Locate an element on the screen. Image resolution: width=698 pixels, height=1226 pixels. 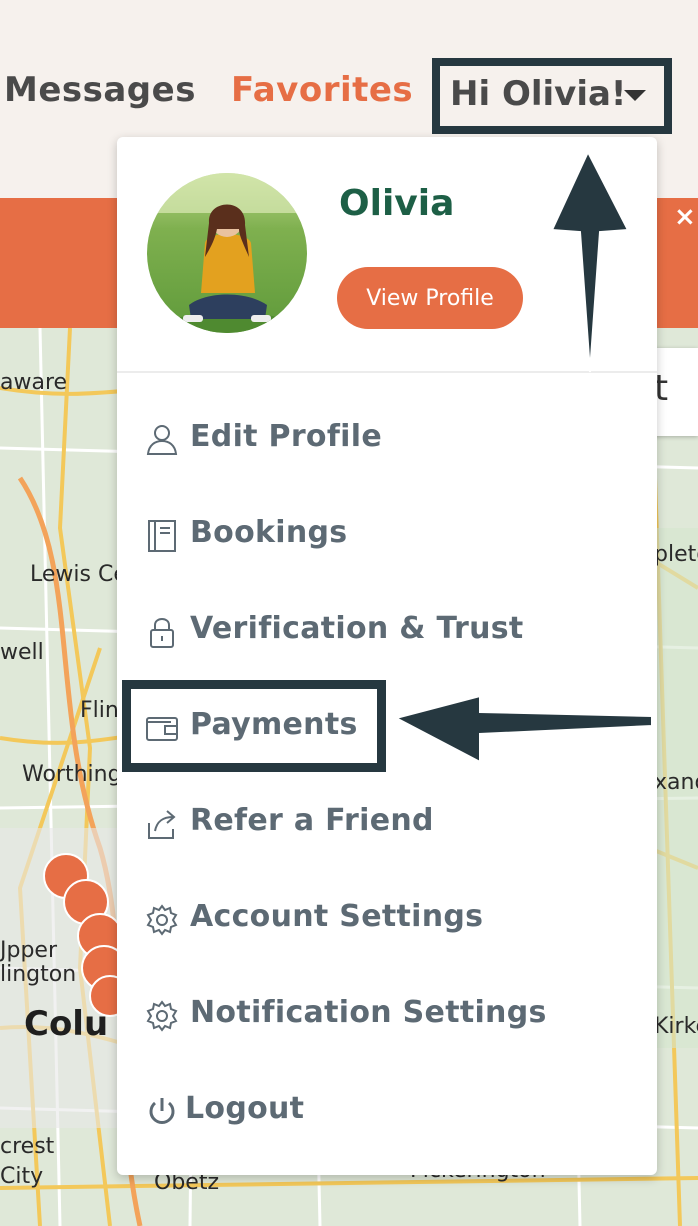
arrow-up-icon is located at coordinates (590, 261).